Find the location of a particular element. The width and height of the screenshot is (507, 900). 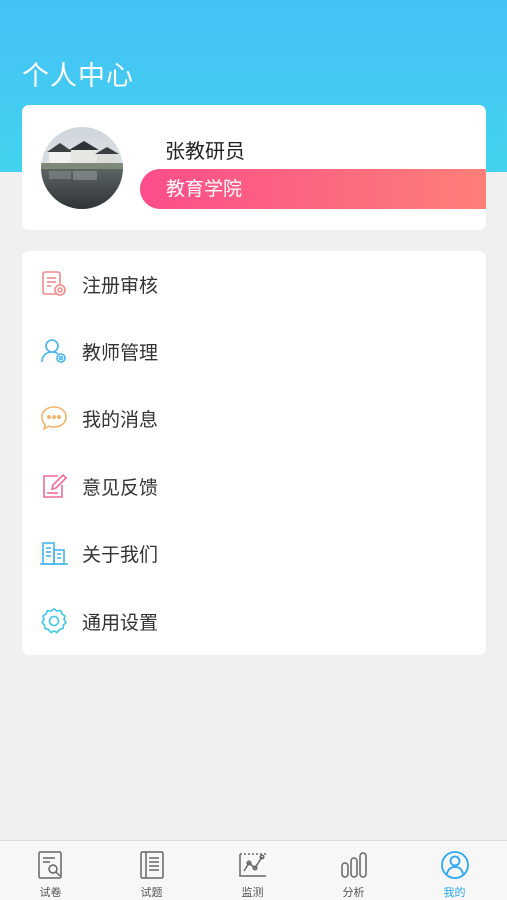

menu-item-label: 通用设置 is located at coordinates (120, 622).